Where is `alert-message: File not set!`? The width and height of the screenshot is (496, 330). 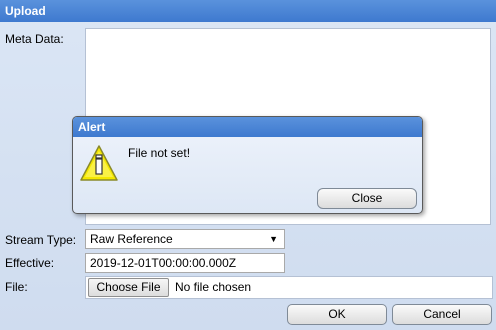 alert-message: File not set! is located at coordinates (159, 153).